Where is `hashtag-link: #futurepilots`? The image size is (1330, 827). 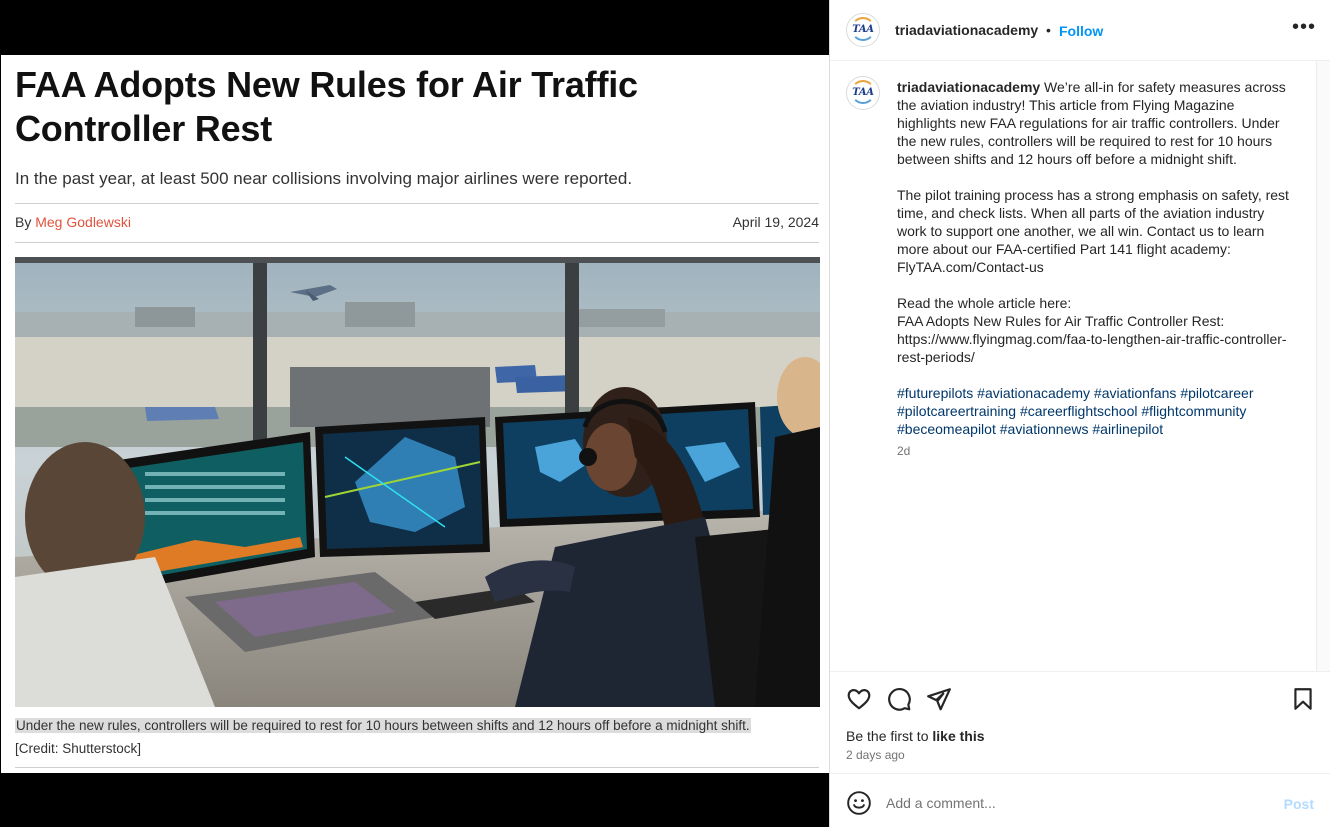 hashtag-link: #futurepilots is located at coordinates (935, 393).